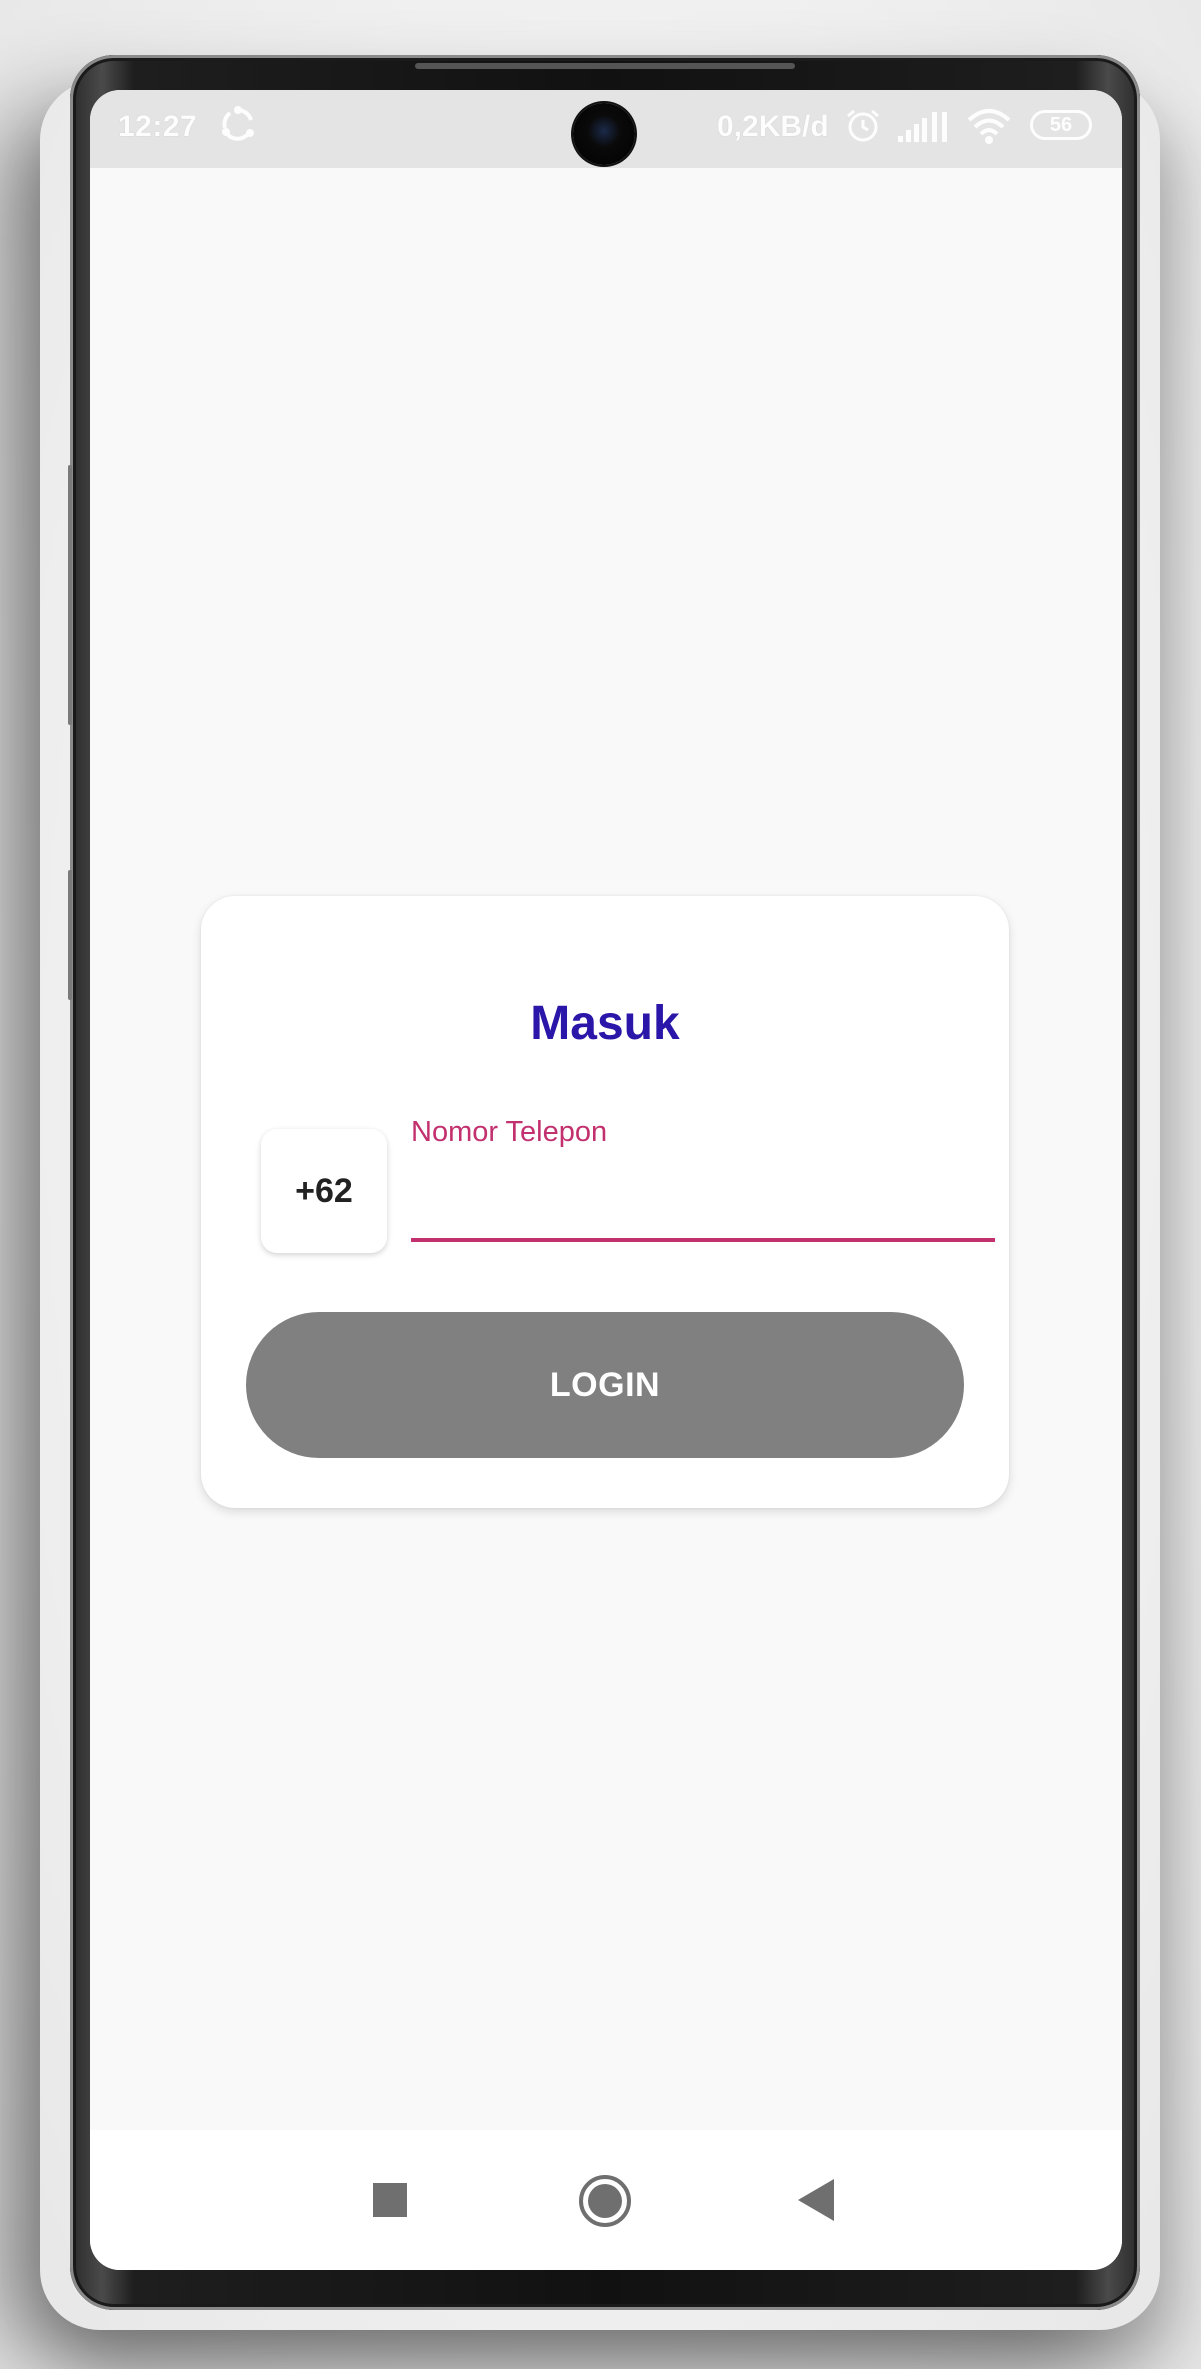  I want to click on page-title: Masuk, so click(605, 1023).